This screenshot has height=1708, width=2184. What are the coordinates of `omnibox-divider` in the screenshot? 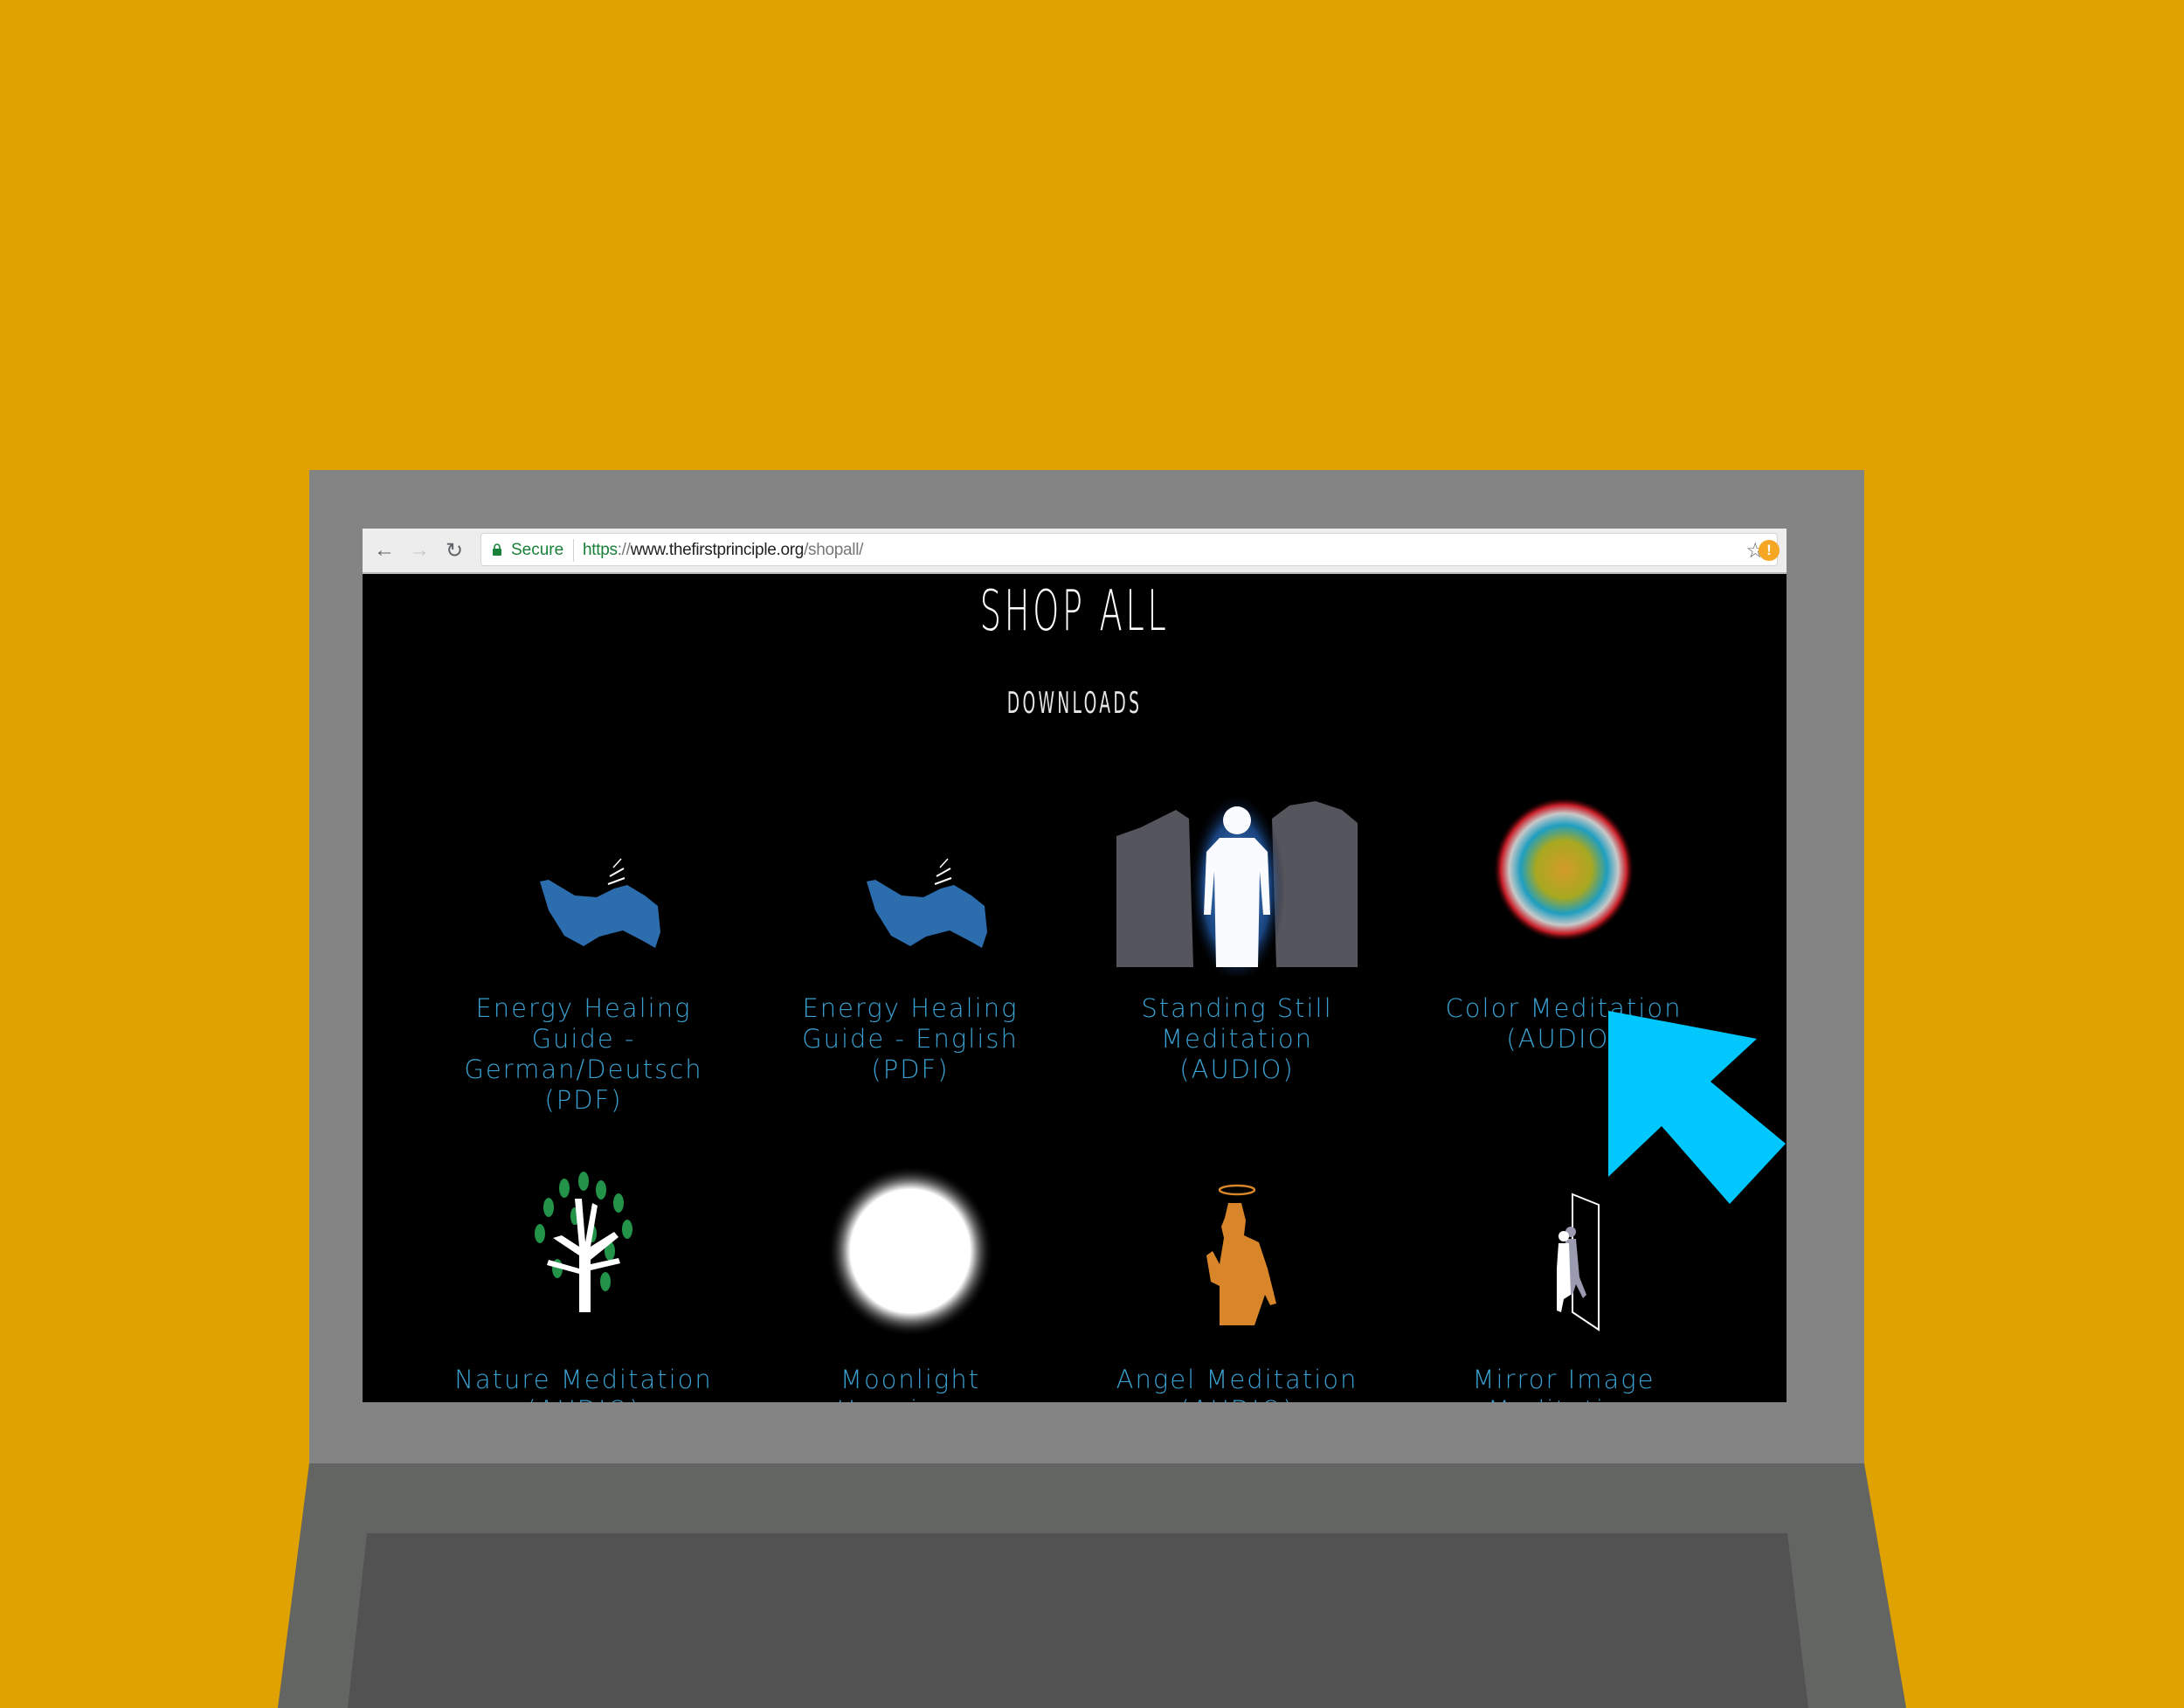 It's located at (573, 551).